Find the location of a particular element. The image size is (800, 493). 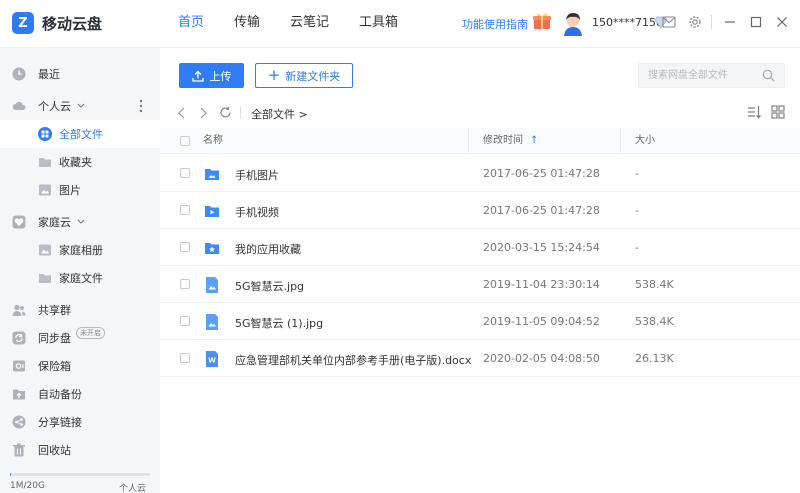

back-arrow-icon is located at coordinates (182, 113).